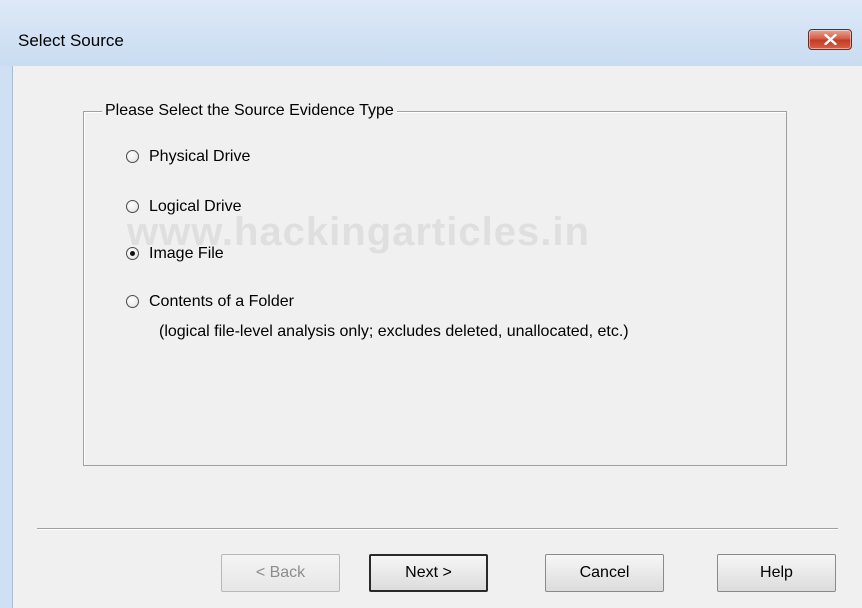 The height and width of the screenshot is (608, 862). Describe the element at coordinates (249, 111) in the screenshot. I see `groupbox-legend: Please Select the Source Evidence Type` at that location.